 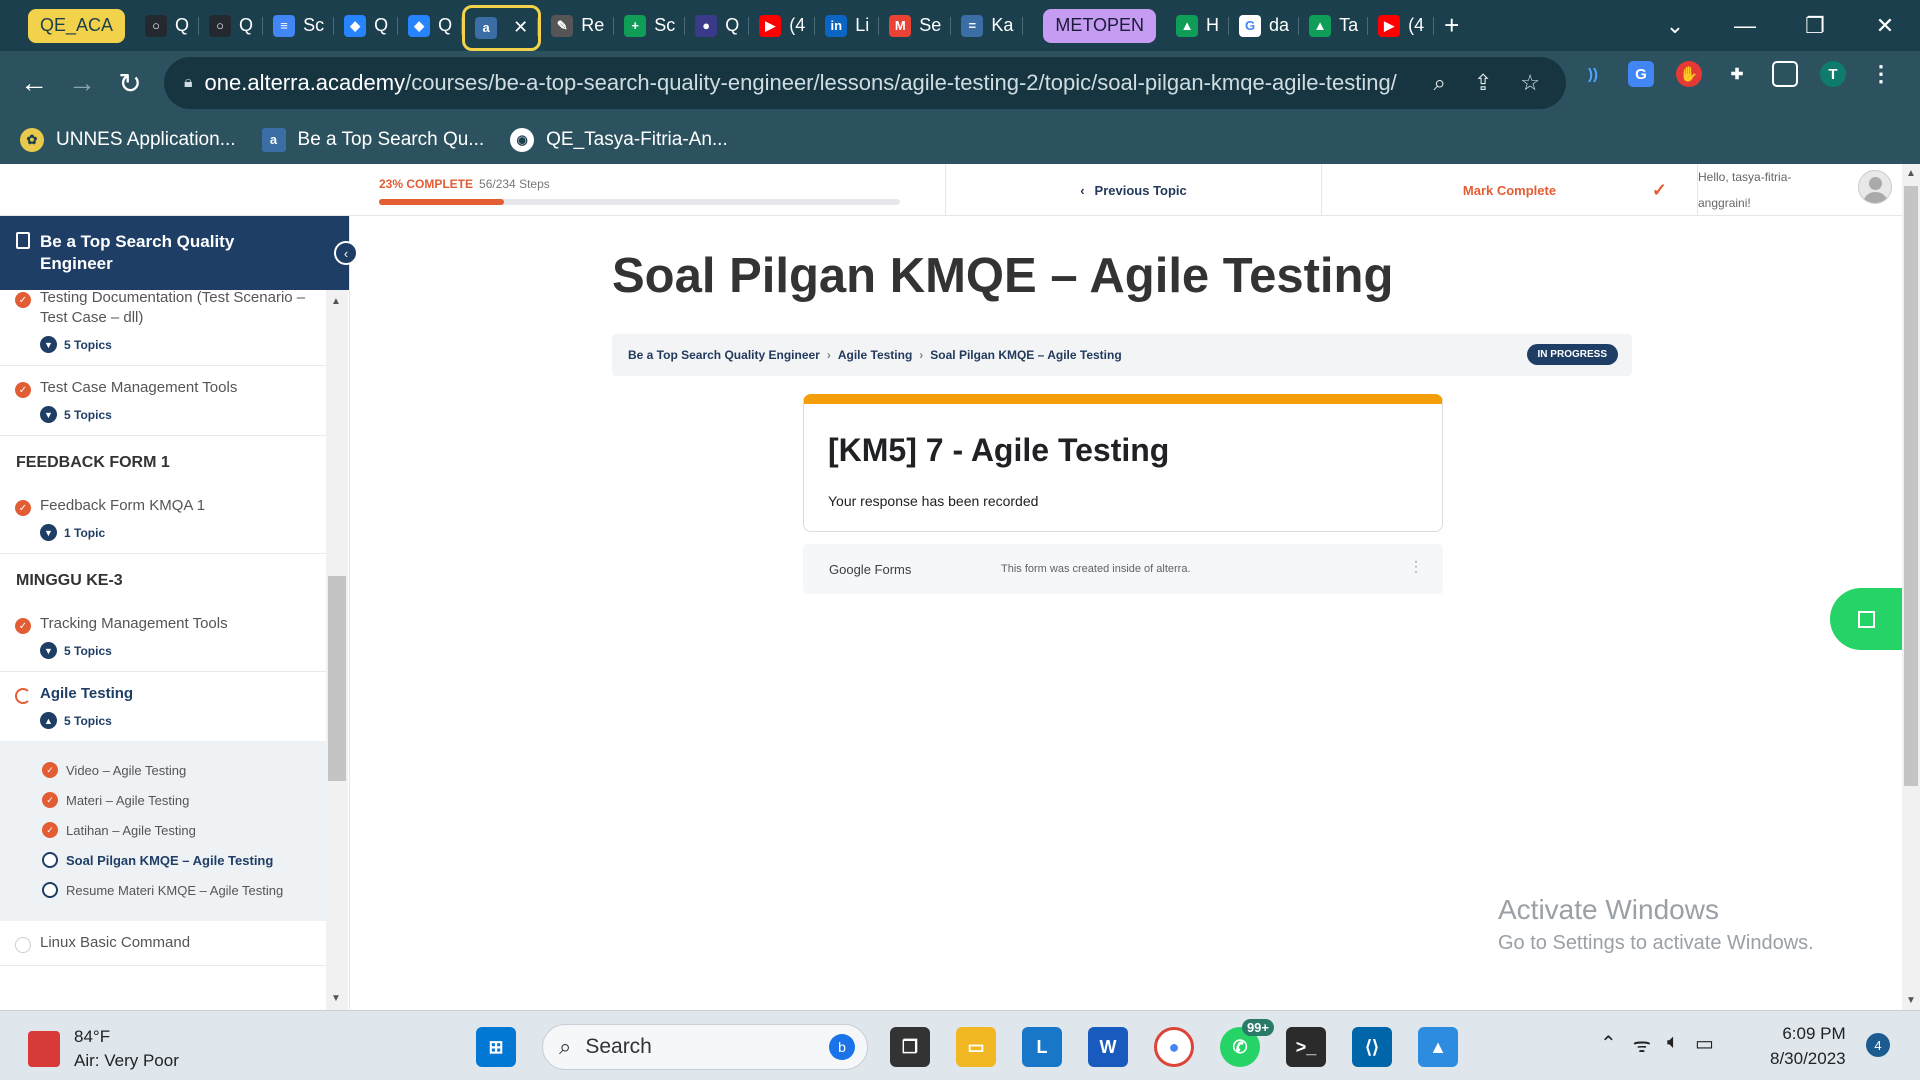 What do you see at coordinates (231, 26) in the screenshot?
I see `tab-1: ○ Q` at bounding box center [231, 26].